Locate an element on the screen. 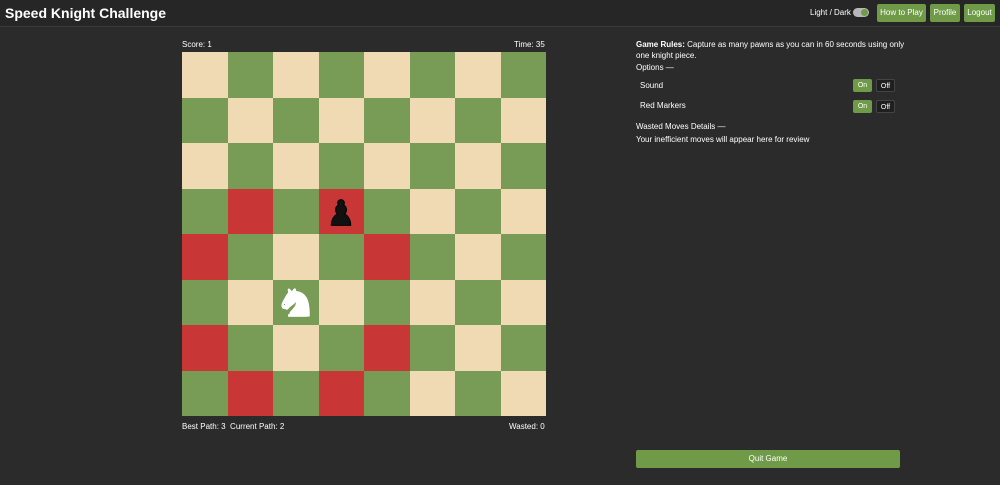  sound-off-button: Off is located at coordinates (885, 85).